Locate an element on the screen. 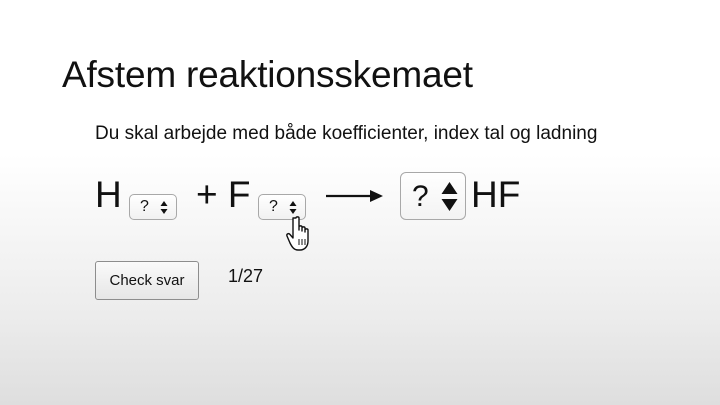 Image resolution: width=720 pixels, height=405 pixels. f-index-value: ? is located at coordinates (273, 206).